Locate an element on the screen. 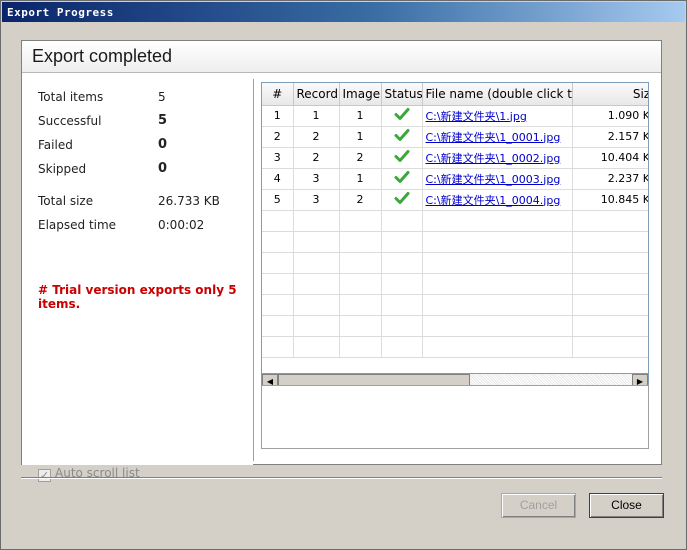  pane-divider is located at coordinates (253, 270).